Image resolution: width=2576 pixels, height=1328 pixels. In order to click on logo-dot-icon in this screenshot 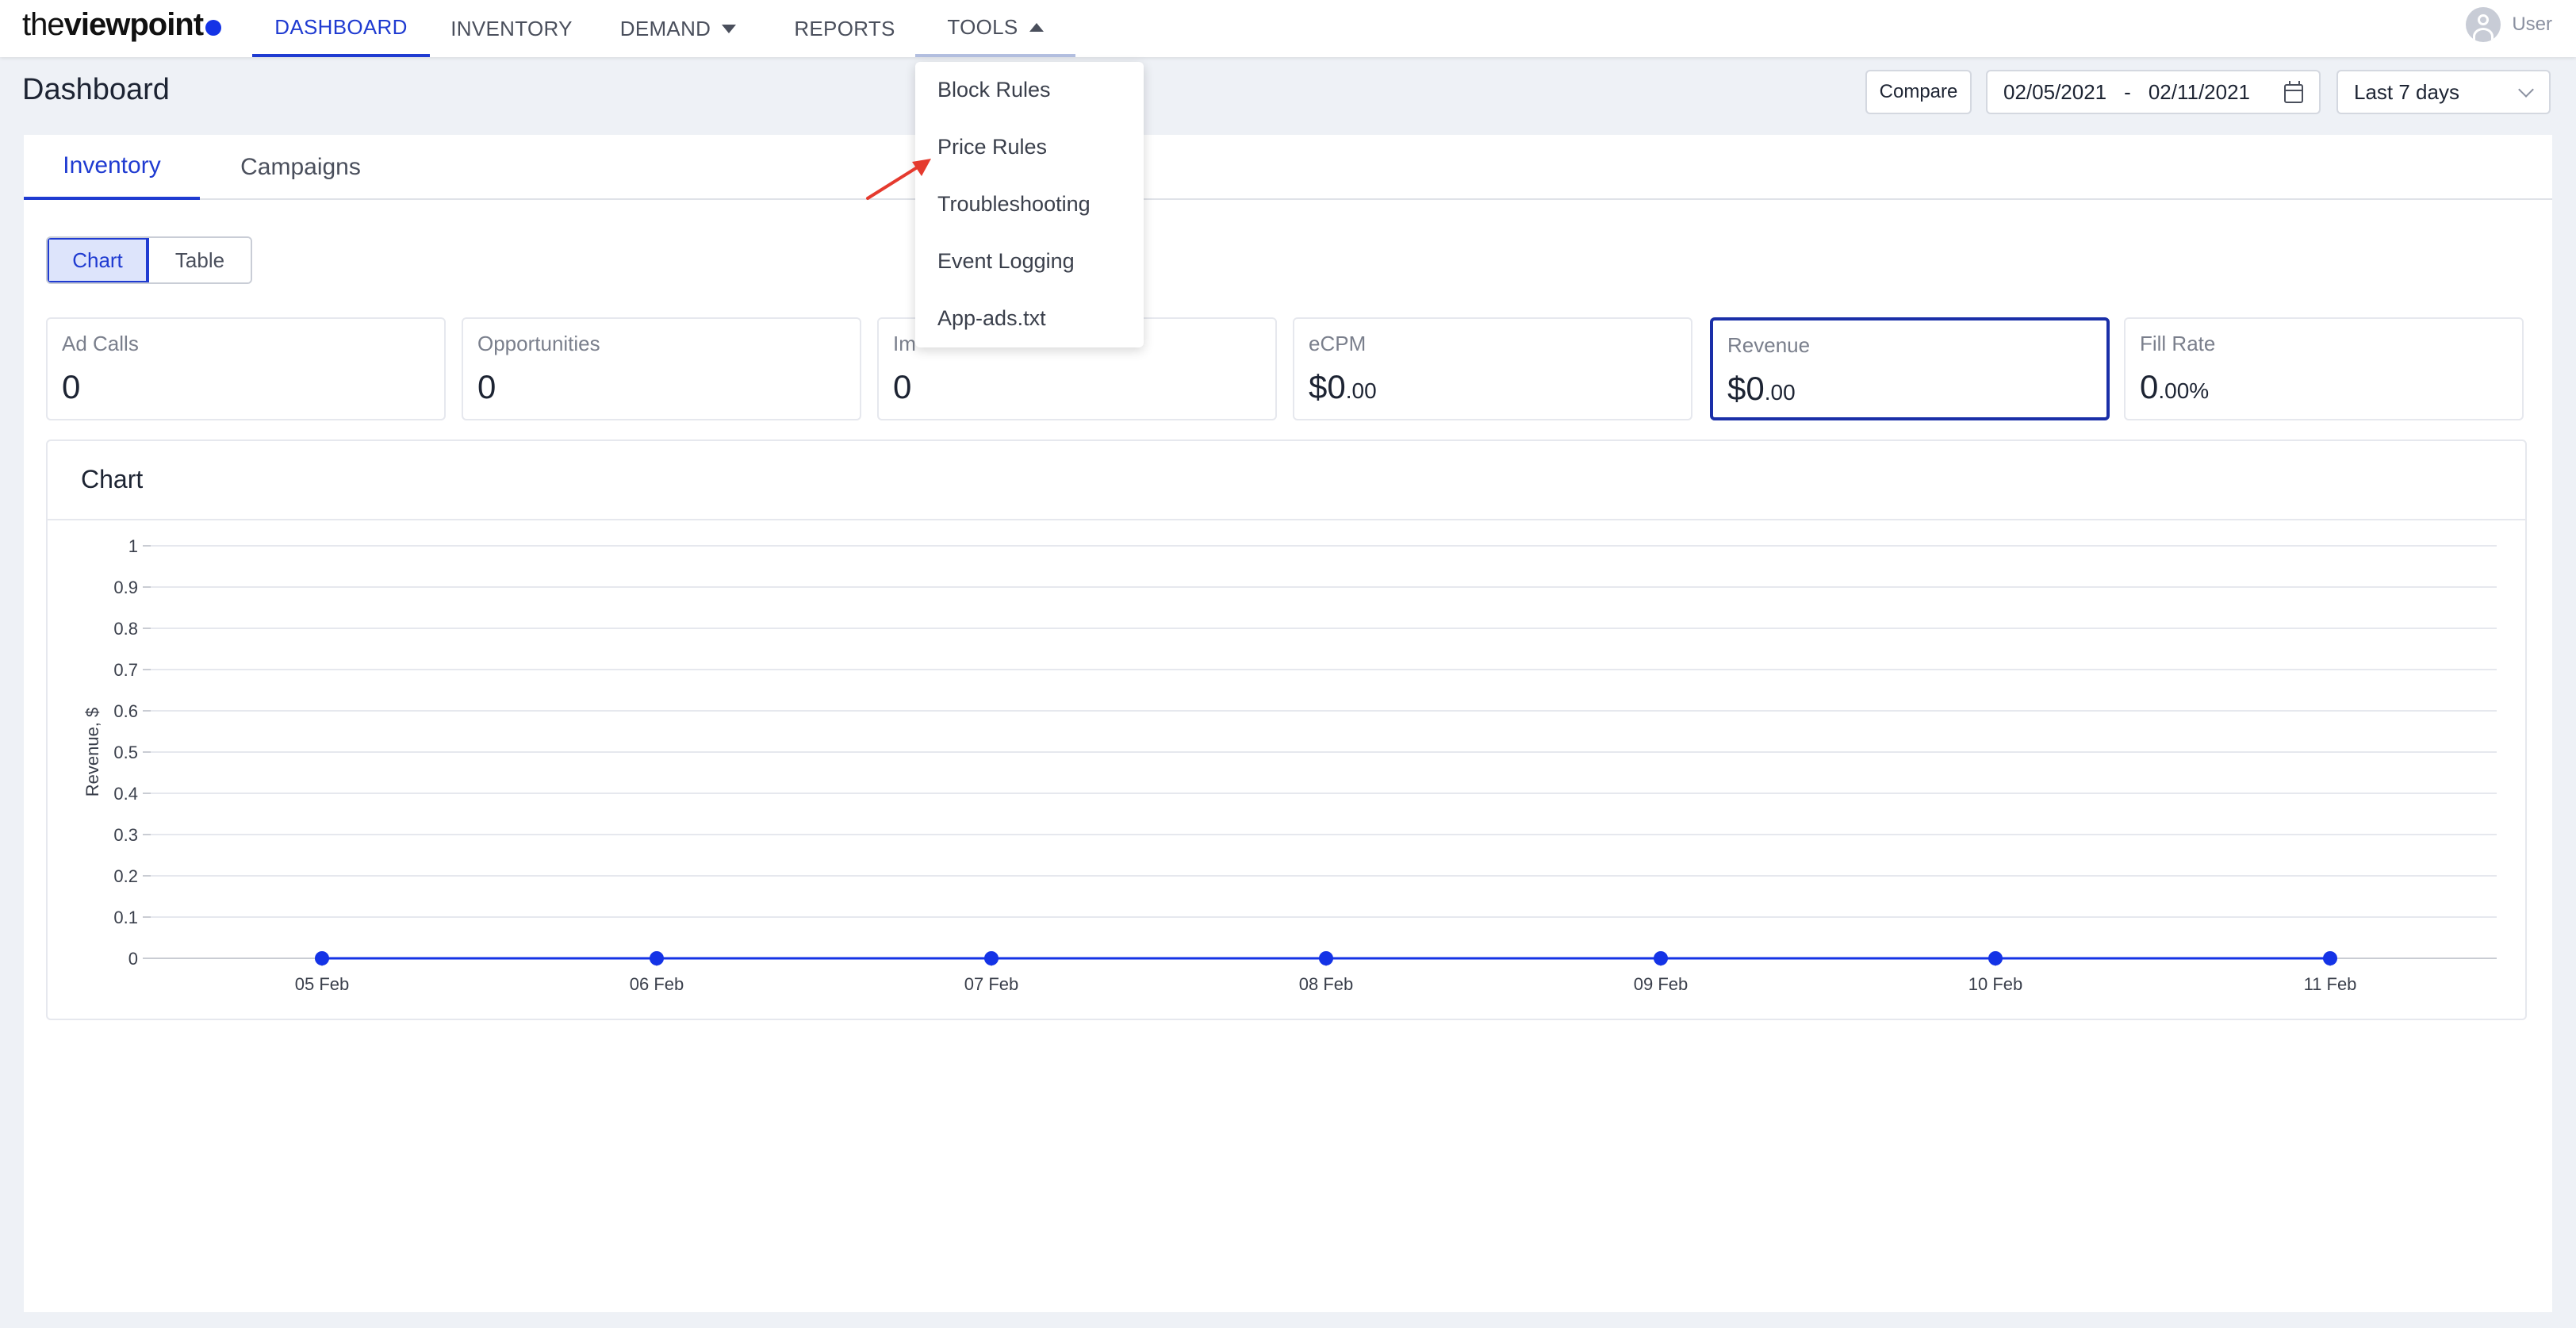, I will do `click(214, 28)`.